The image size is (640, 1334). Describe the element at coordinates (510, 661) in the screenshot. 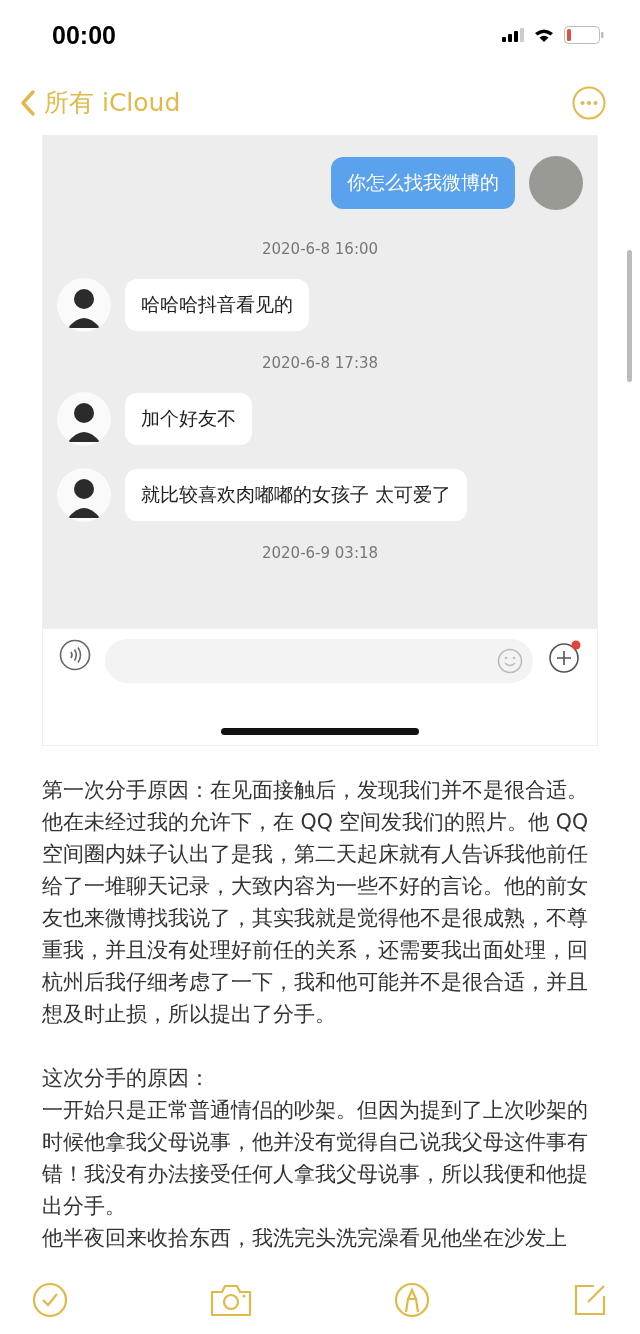

I see `emoji-icon` at that location.